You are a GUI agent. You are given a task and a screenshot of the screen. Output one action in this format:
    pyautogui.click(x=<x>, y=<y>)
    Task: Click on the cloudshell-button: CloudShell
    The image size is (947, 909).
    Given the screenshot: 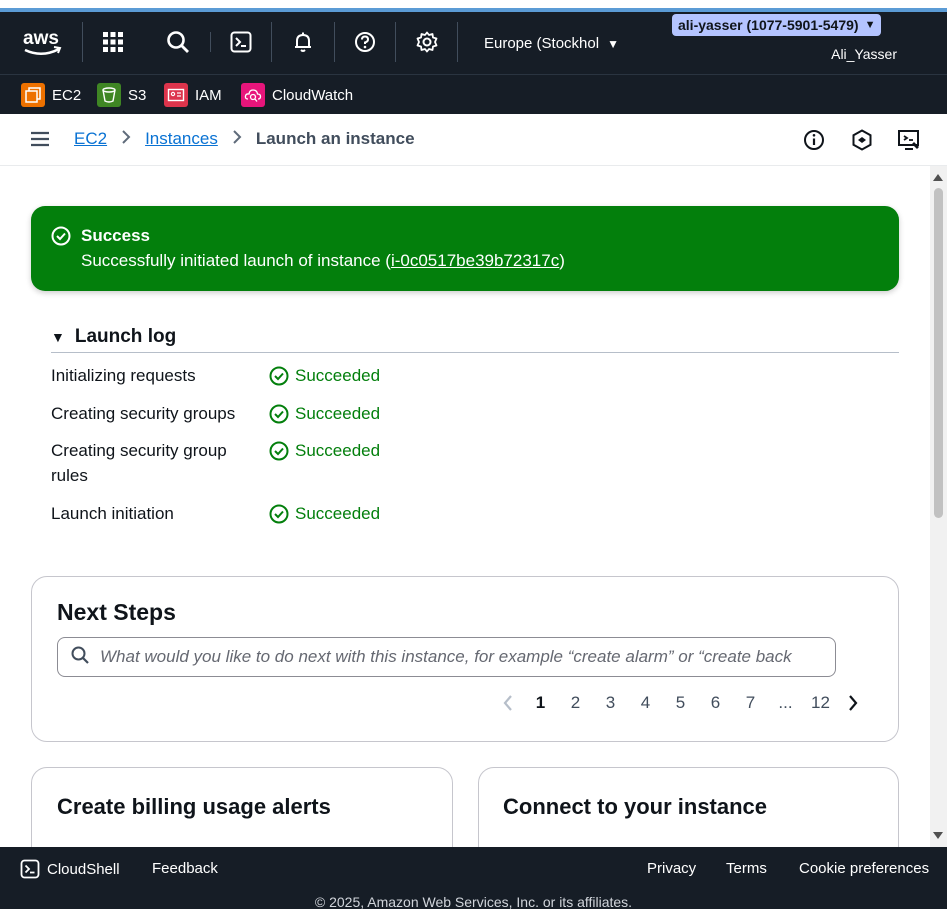 What is the action you would take?
    pyautogui.click(x=70, y=869)
    